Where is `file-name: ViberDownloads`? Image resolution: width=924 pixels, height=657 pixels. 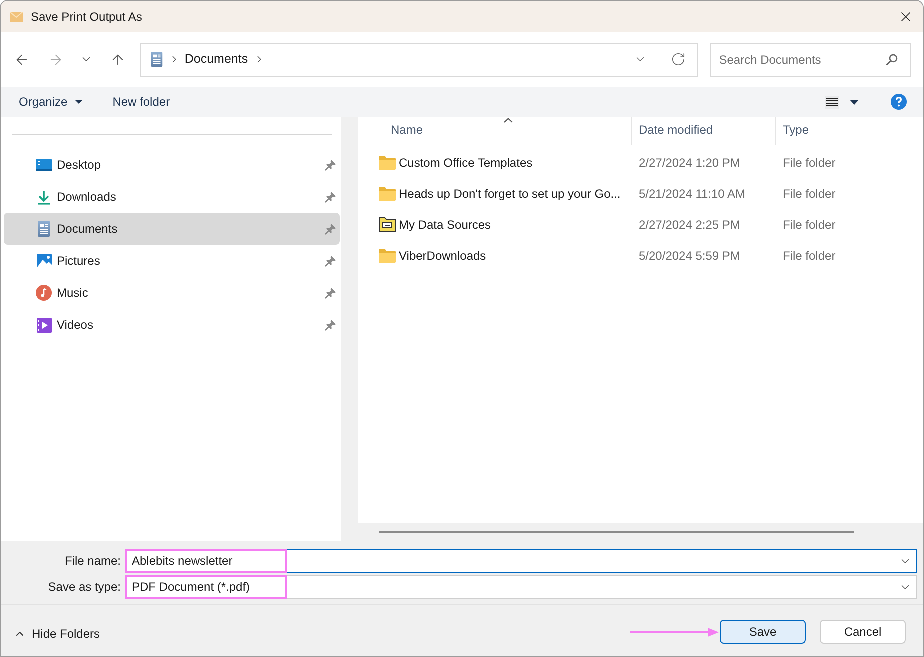
file-name: ViberDownloads is located at coordinates (442, 255).